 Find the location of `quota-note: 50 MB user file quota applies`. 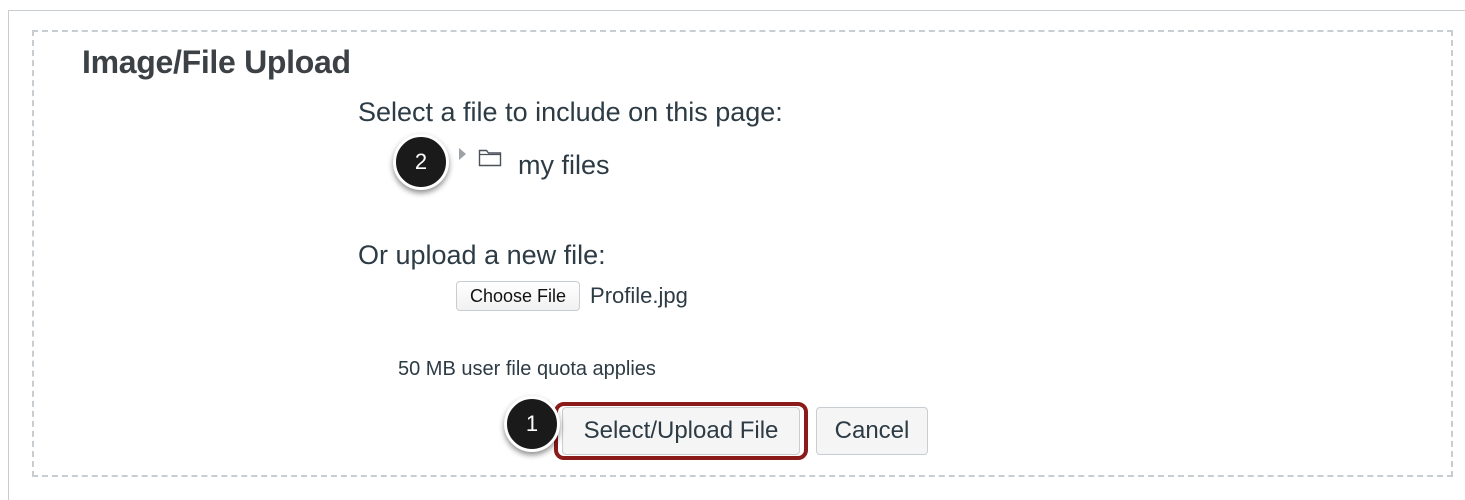

quota-note: 50 MB user file quota applies is located at coordinates (527, 369).